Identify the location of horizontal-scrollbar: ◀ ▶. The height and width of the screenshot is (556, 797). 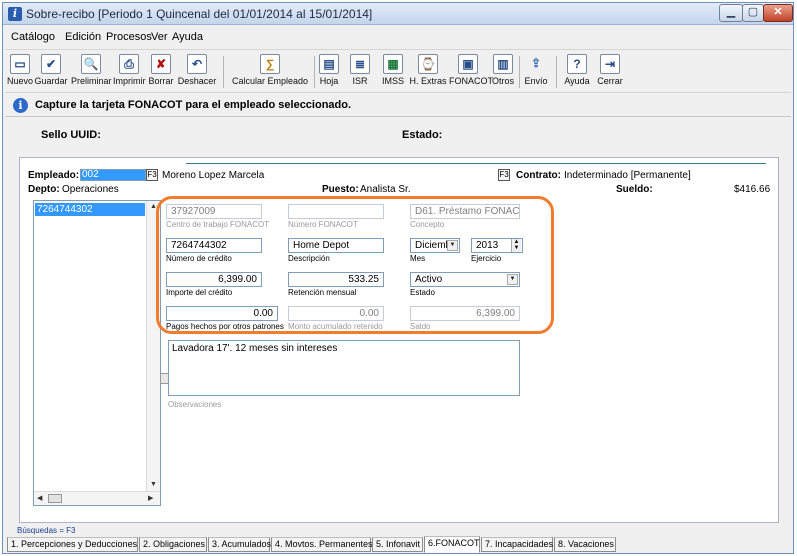
(97, 498).